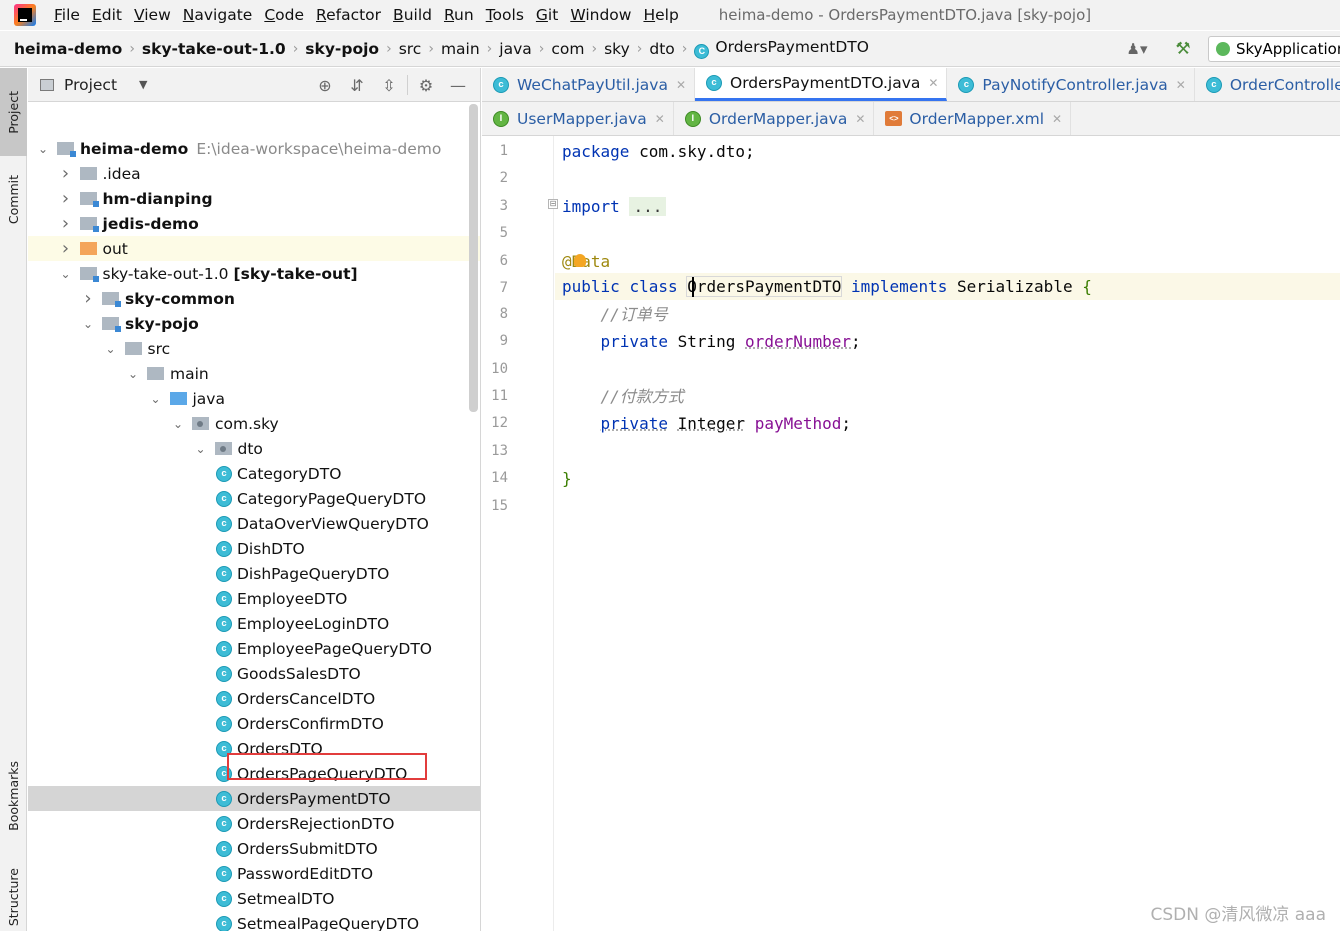  I want to click on menu-window: Window, so click(600, 15).